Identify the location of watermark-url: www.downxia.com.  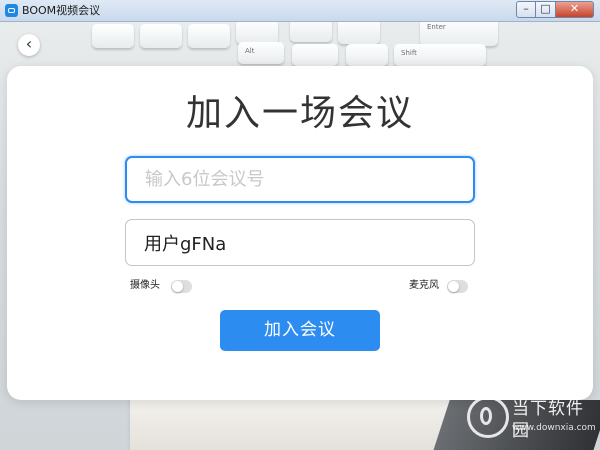
(554, 428).